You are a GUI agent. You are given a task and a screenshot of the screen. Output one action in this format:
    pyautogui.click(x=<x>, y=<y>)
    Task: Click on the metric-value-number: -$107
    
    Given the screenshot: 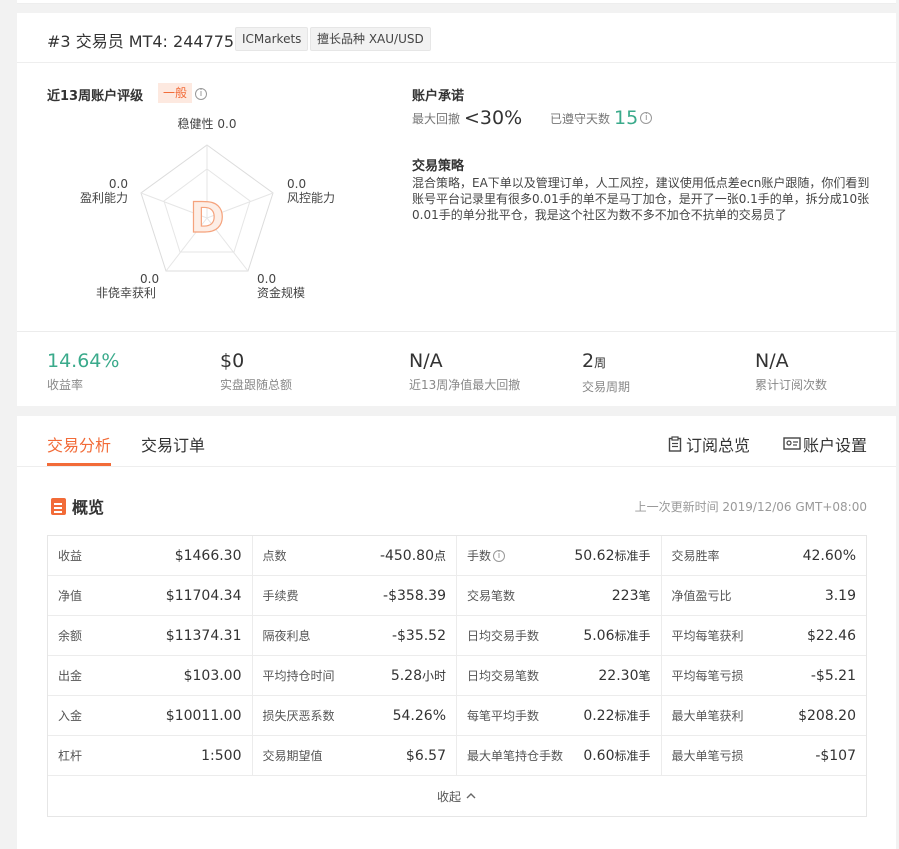 What is the action you would take?
    pyautogui.click(x=835, y=755)
    